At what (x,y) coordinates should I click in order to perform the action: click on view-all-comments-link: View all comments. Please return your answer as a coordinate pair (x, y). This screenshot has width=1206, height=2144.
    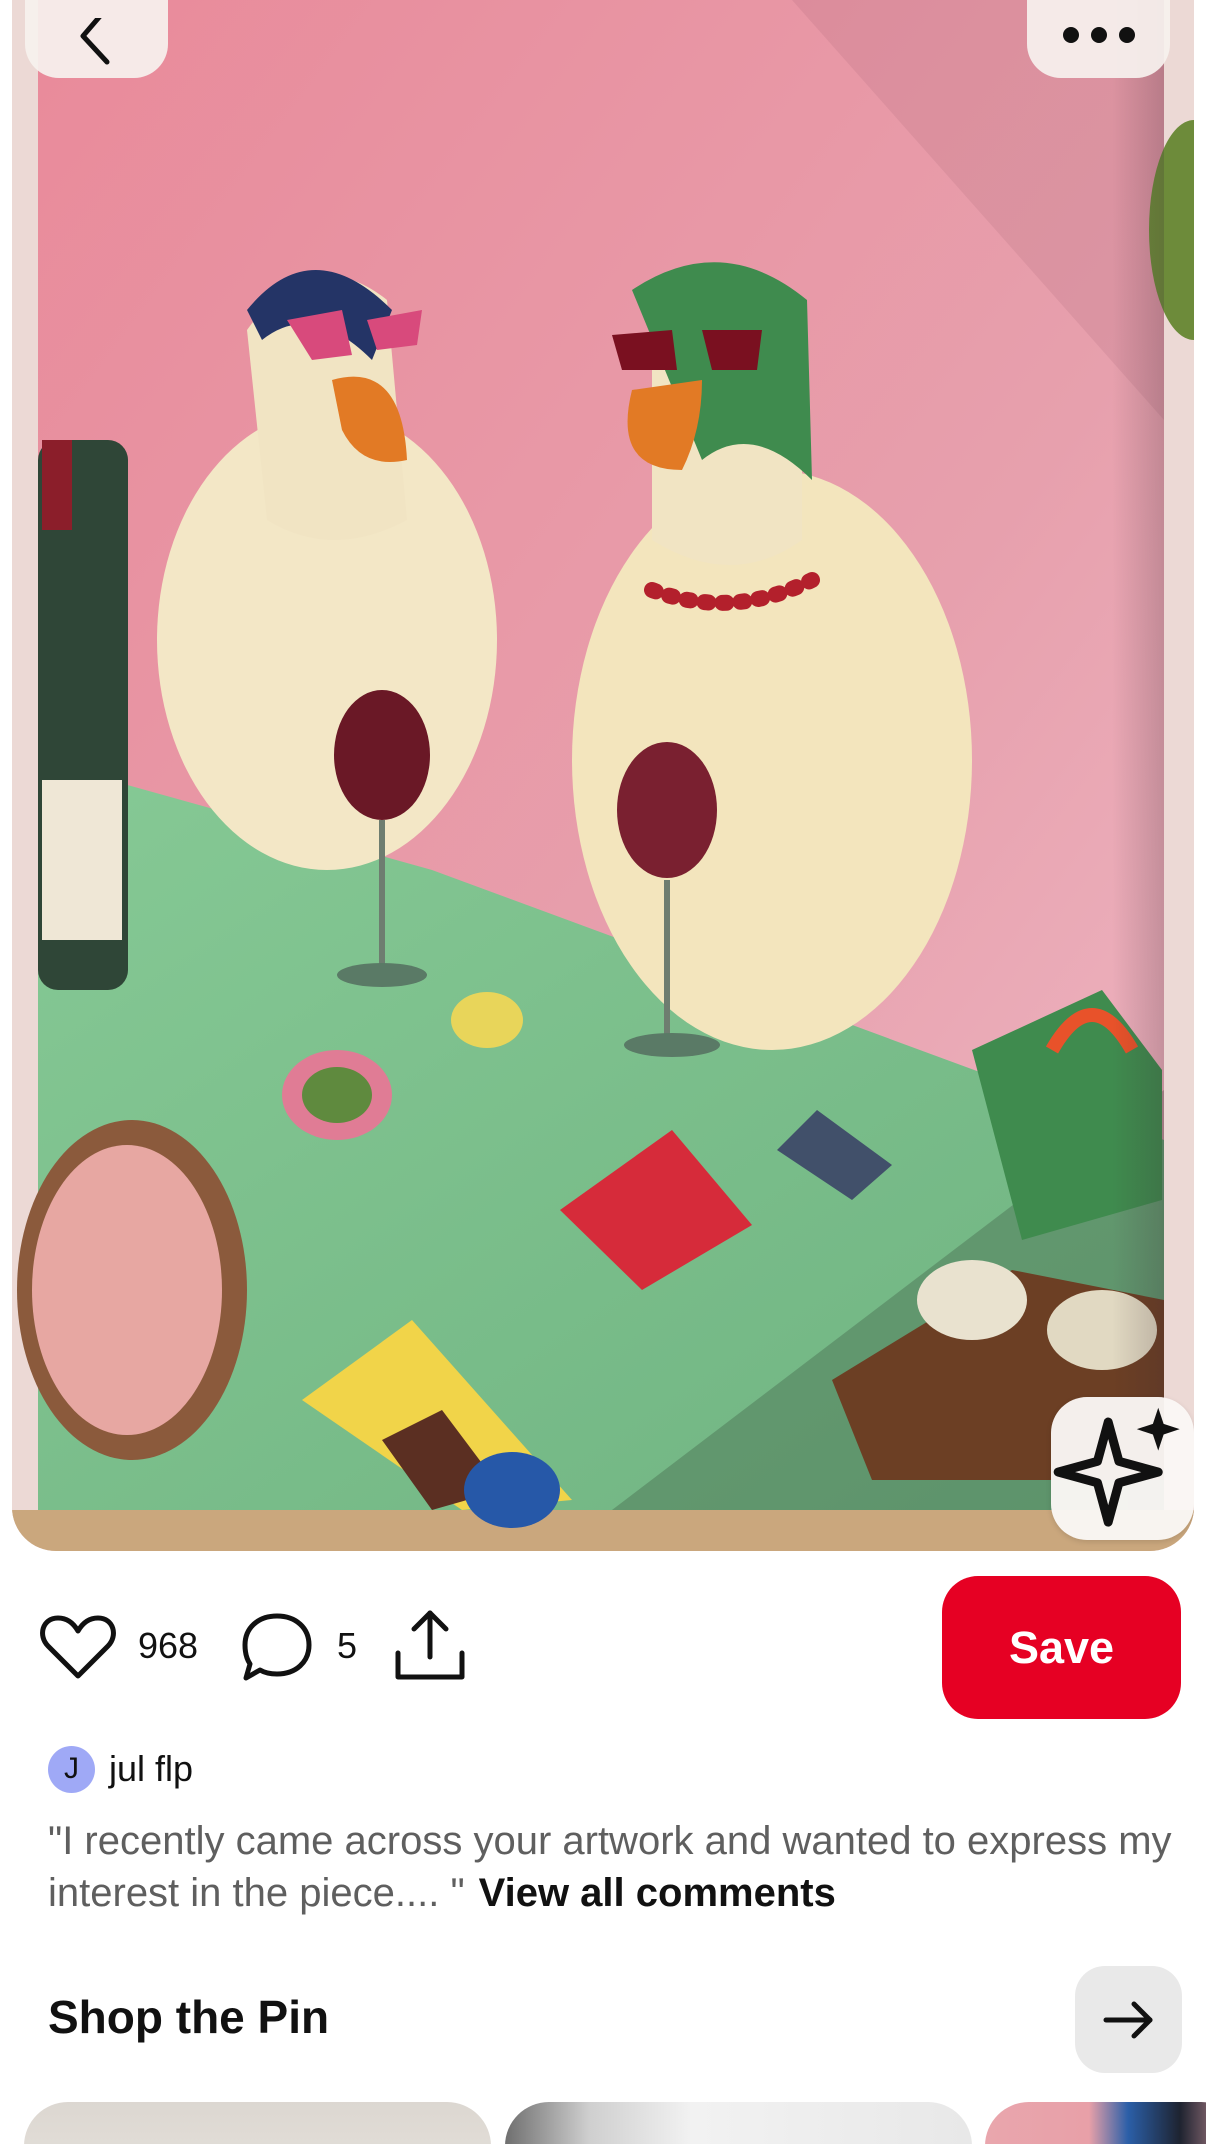
    Looking at the image, I should click on (657, 1893).